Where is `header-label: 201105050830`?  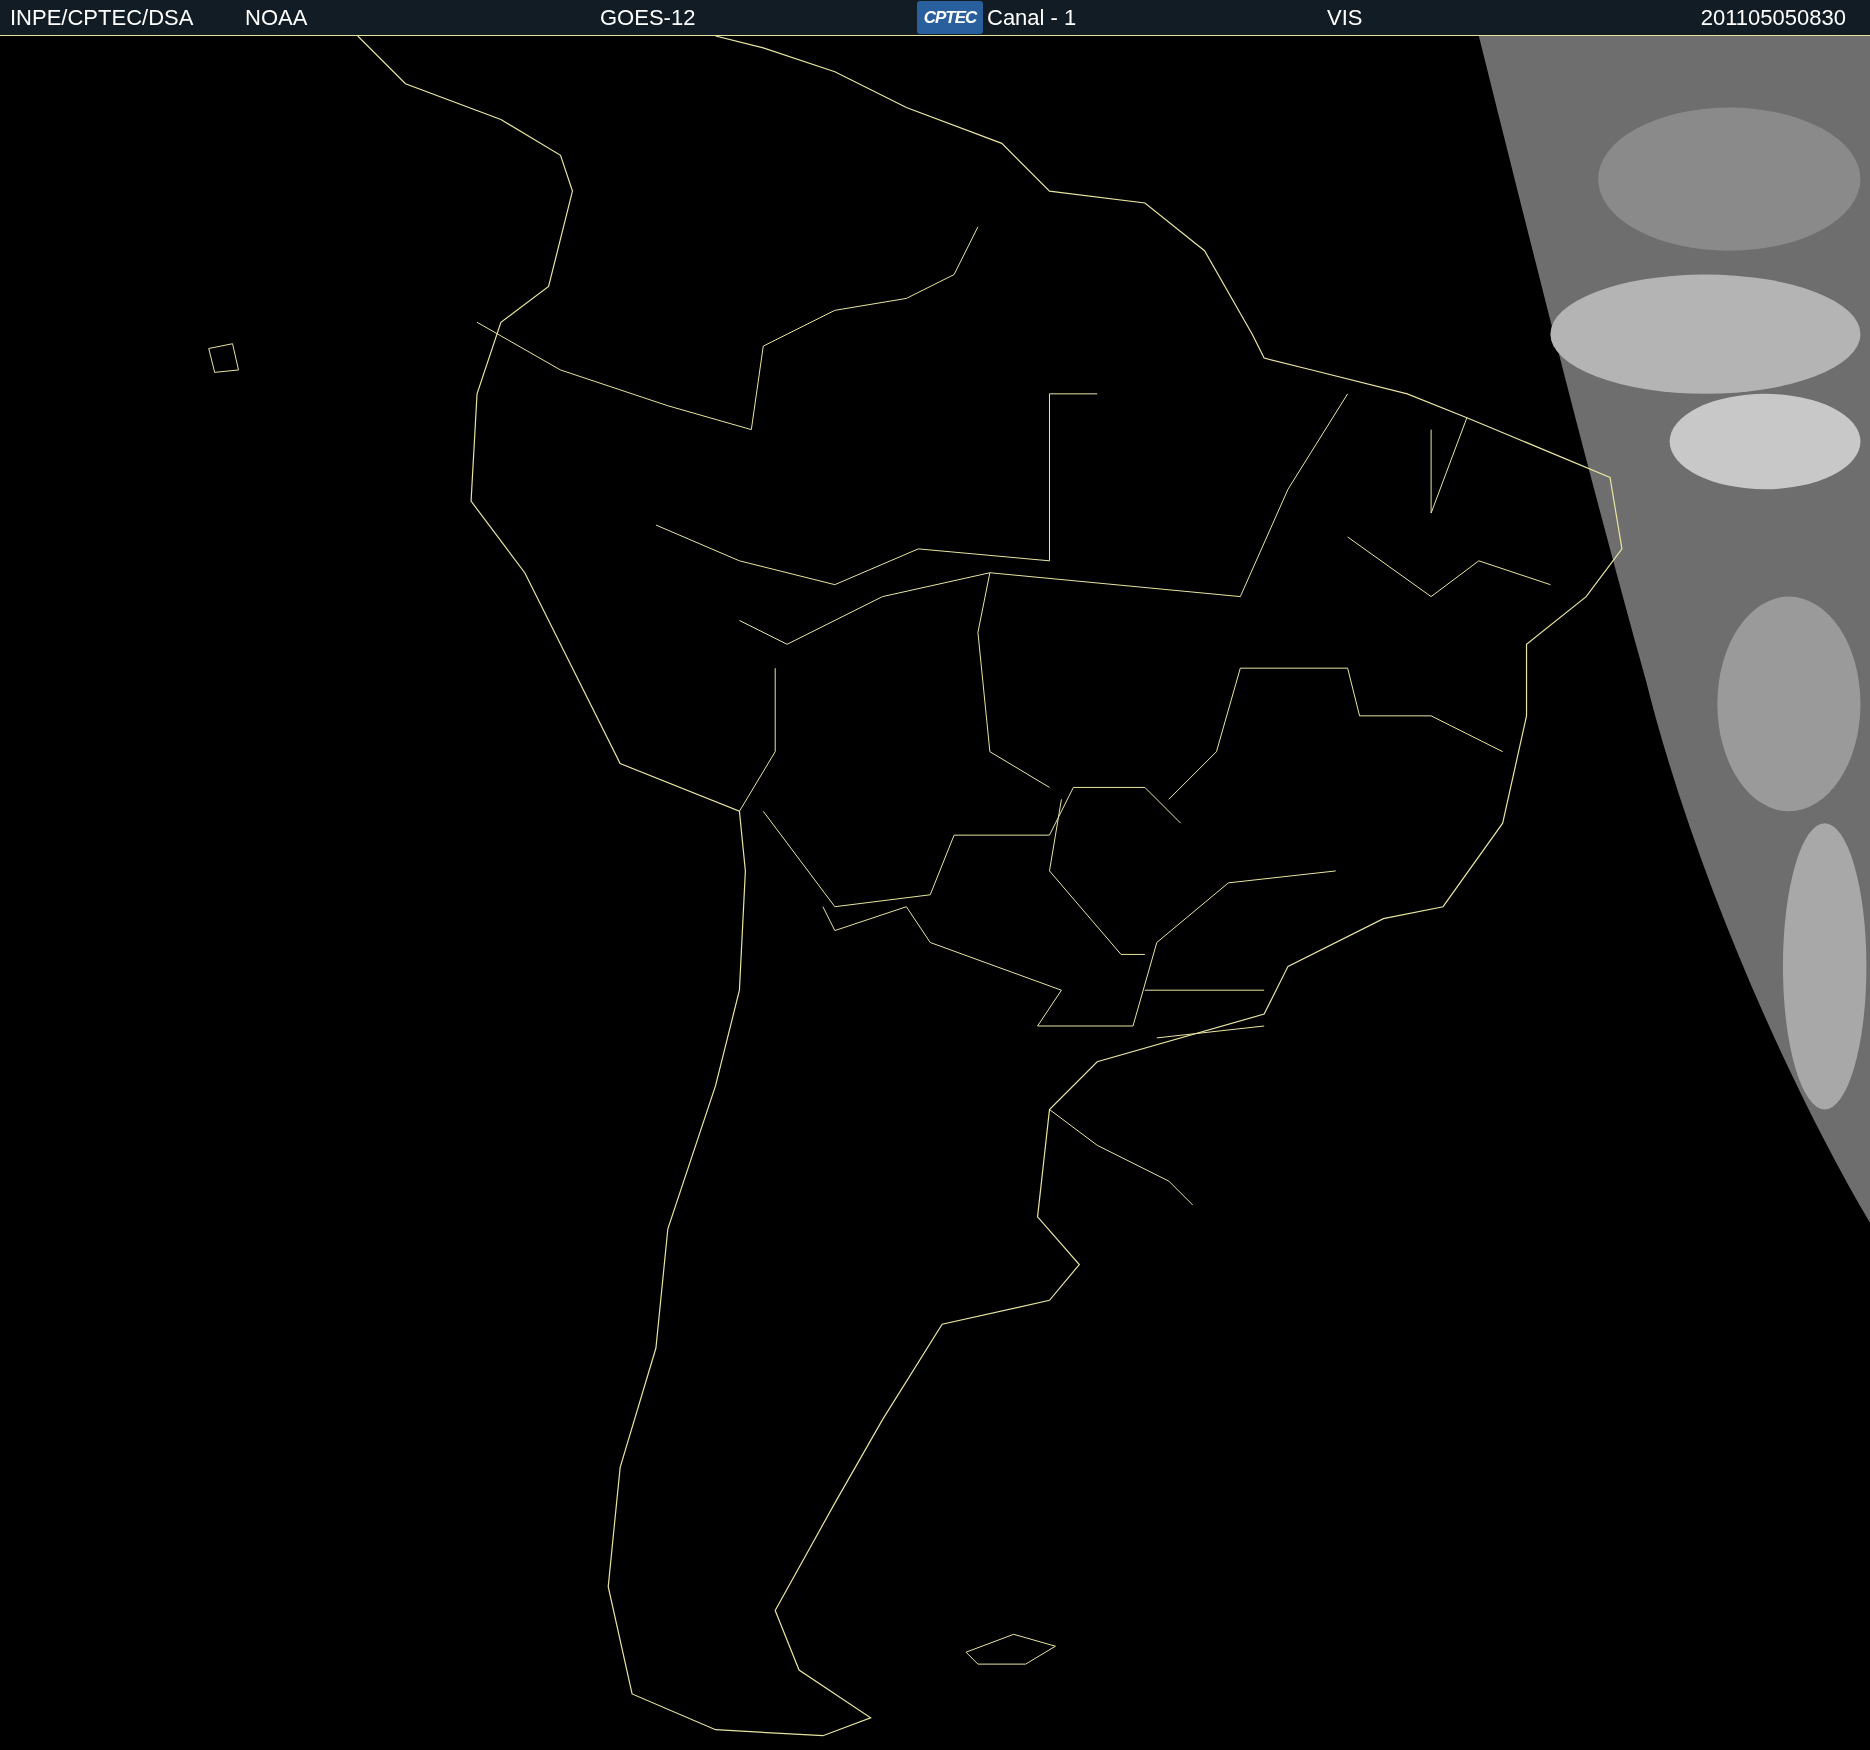 header-label: 201105050830 is located at coordinates (1773, 17).